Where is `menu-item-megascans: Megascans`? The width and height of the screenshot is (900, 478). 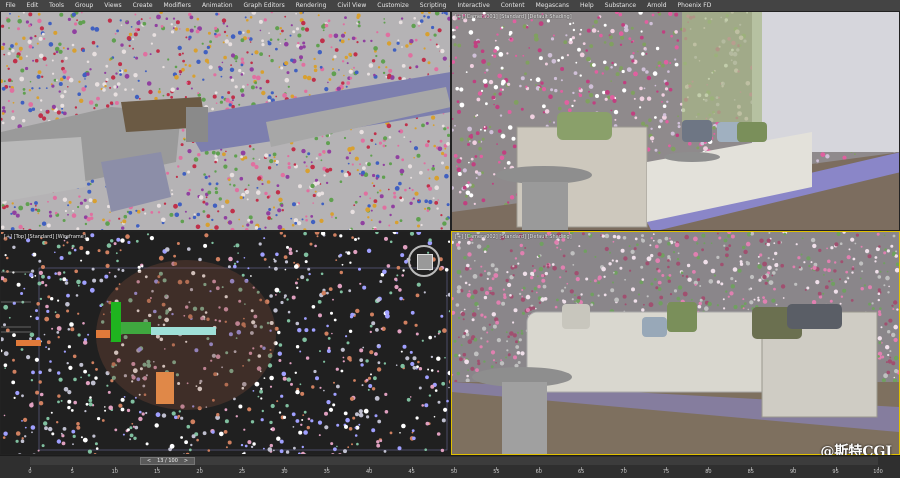 menu-item-megascans: Megascans is located at coordinates (552, 5).